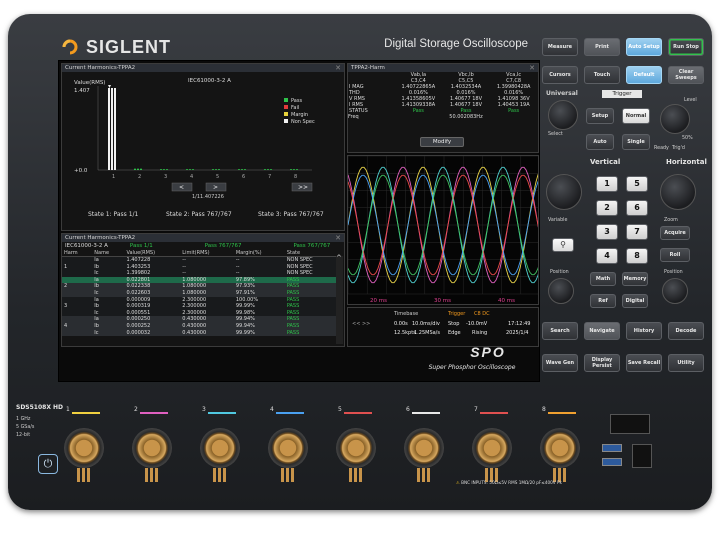  What do you see at coordinates (368, 68) in the screenshot?
I see `panel-title-text: TPPA2-Harm` at bounding box center [368, 68].